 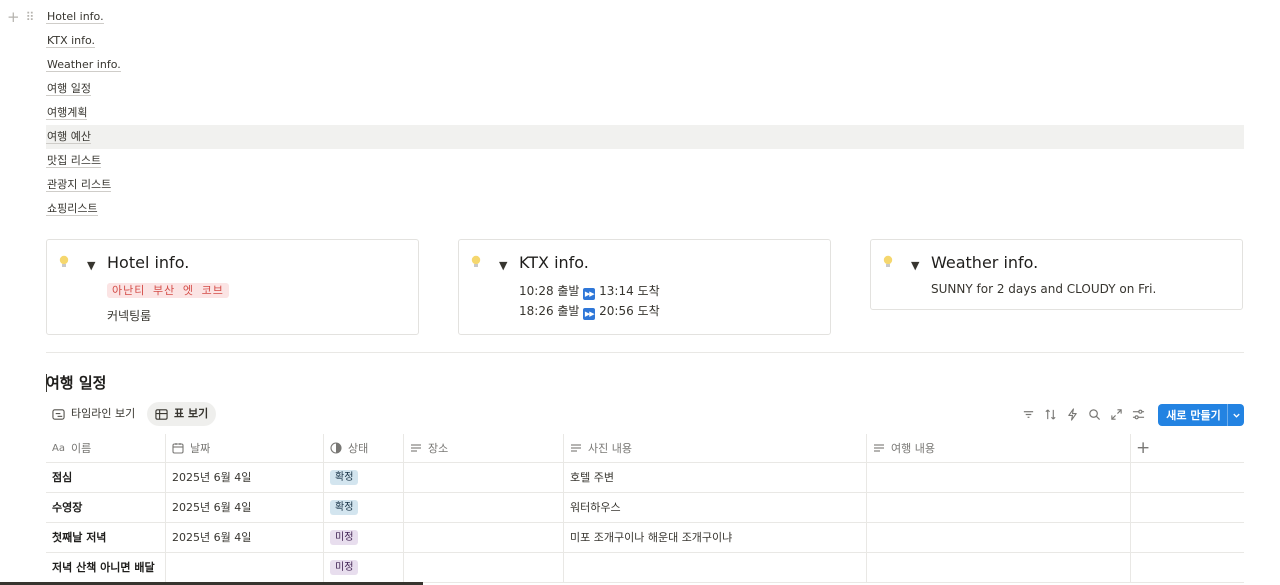 What do you see at coordinates (999, 448) in the screenshot?
I see `column-header-trip: 여행 내용` at bounding box center [999, 448].